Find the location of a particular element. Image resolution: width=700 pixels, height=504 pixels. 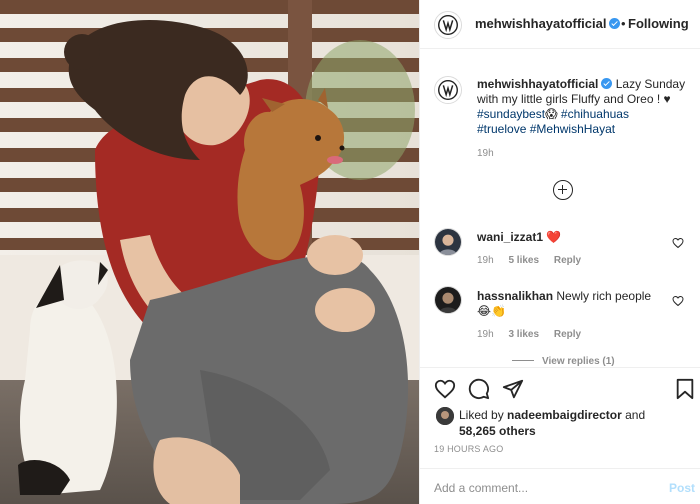

comment-meta: 19h 5 likes Reply is located at coordinates (535, 260).